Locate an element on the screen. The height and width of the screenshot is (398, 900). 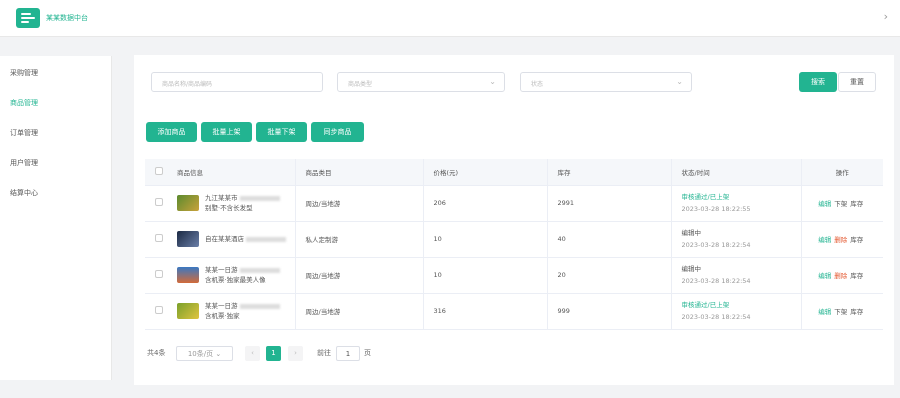
status-placeholder: 状态 is located at coordinates (537, 84).